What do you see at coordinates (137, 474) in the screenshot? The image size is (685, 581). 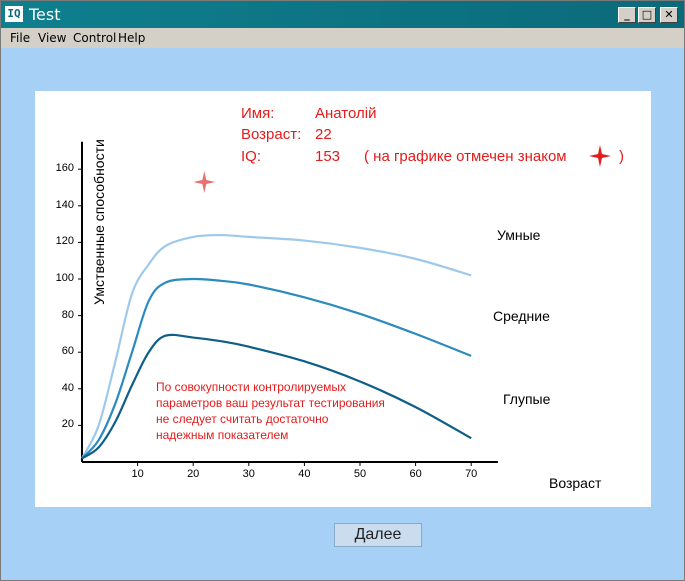 I see `x-tick-label: 10` at bounding box center [137, 474].